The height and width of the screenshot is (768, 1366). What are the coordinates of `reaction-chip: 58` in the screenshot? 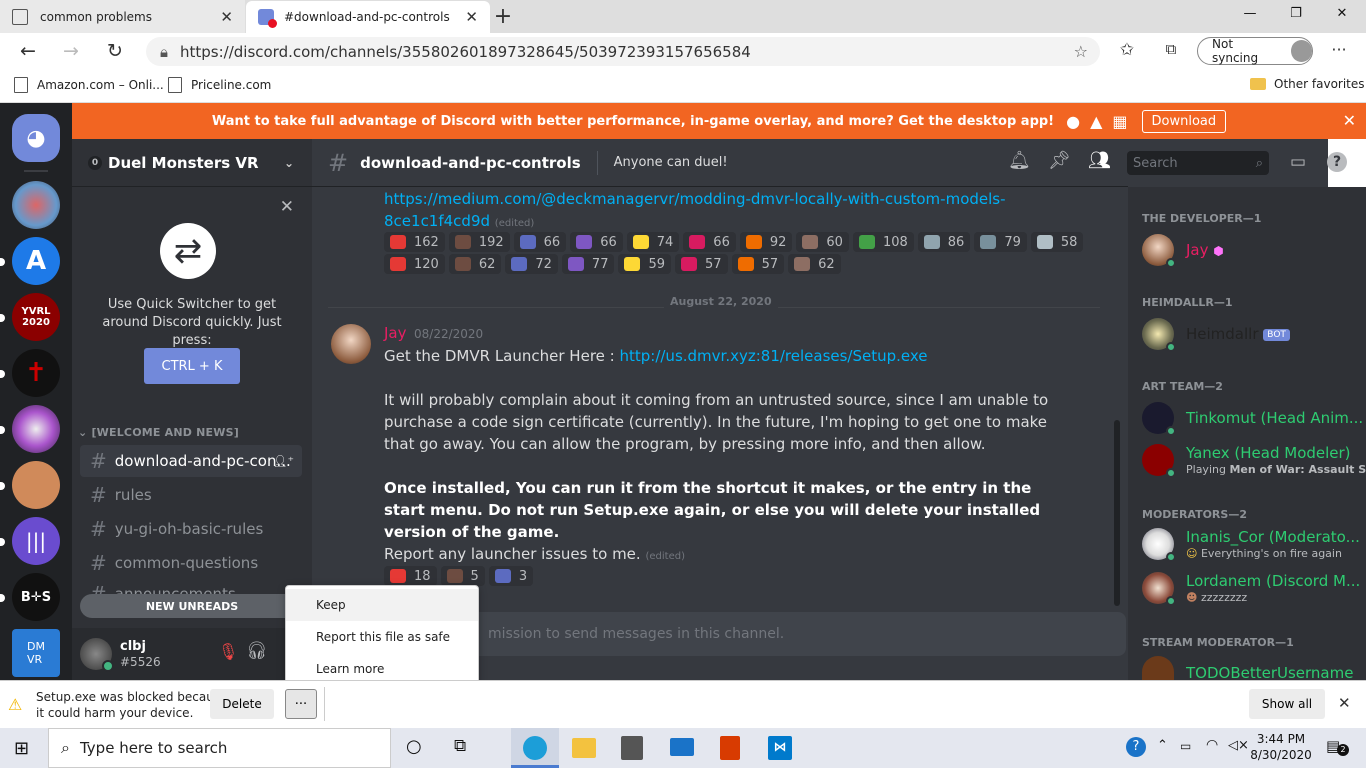 It's located at (1057, 242).